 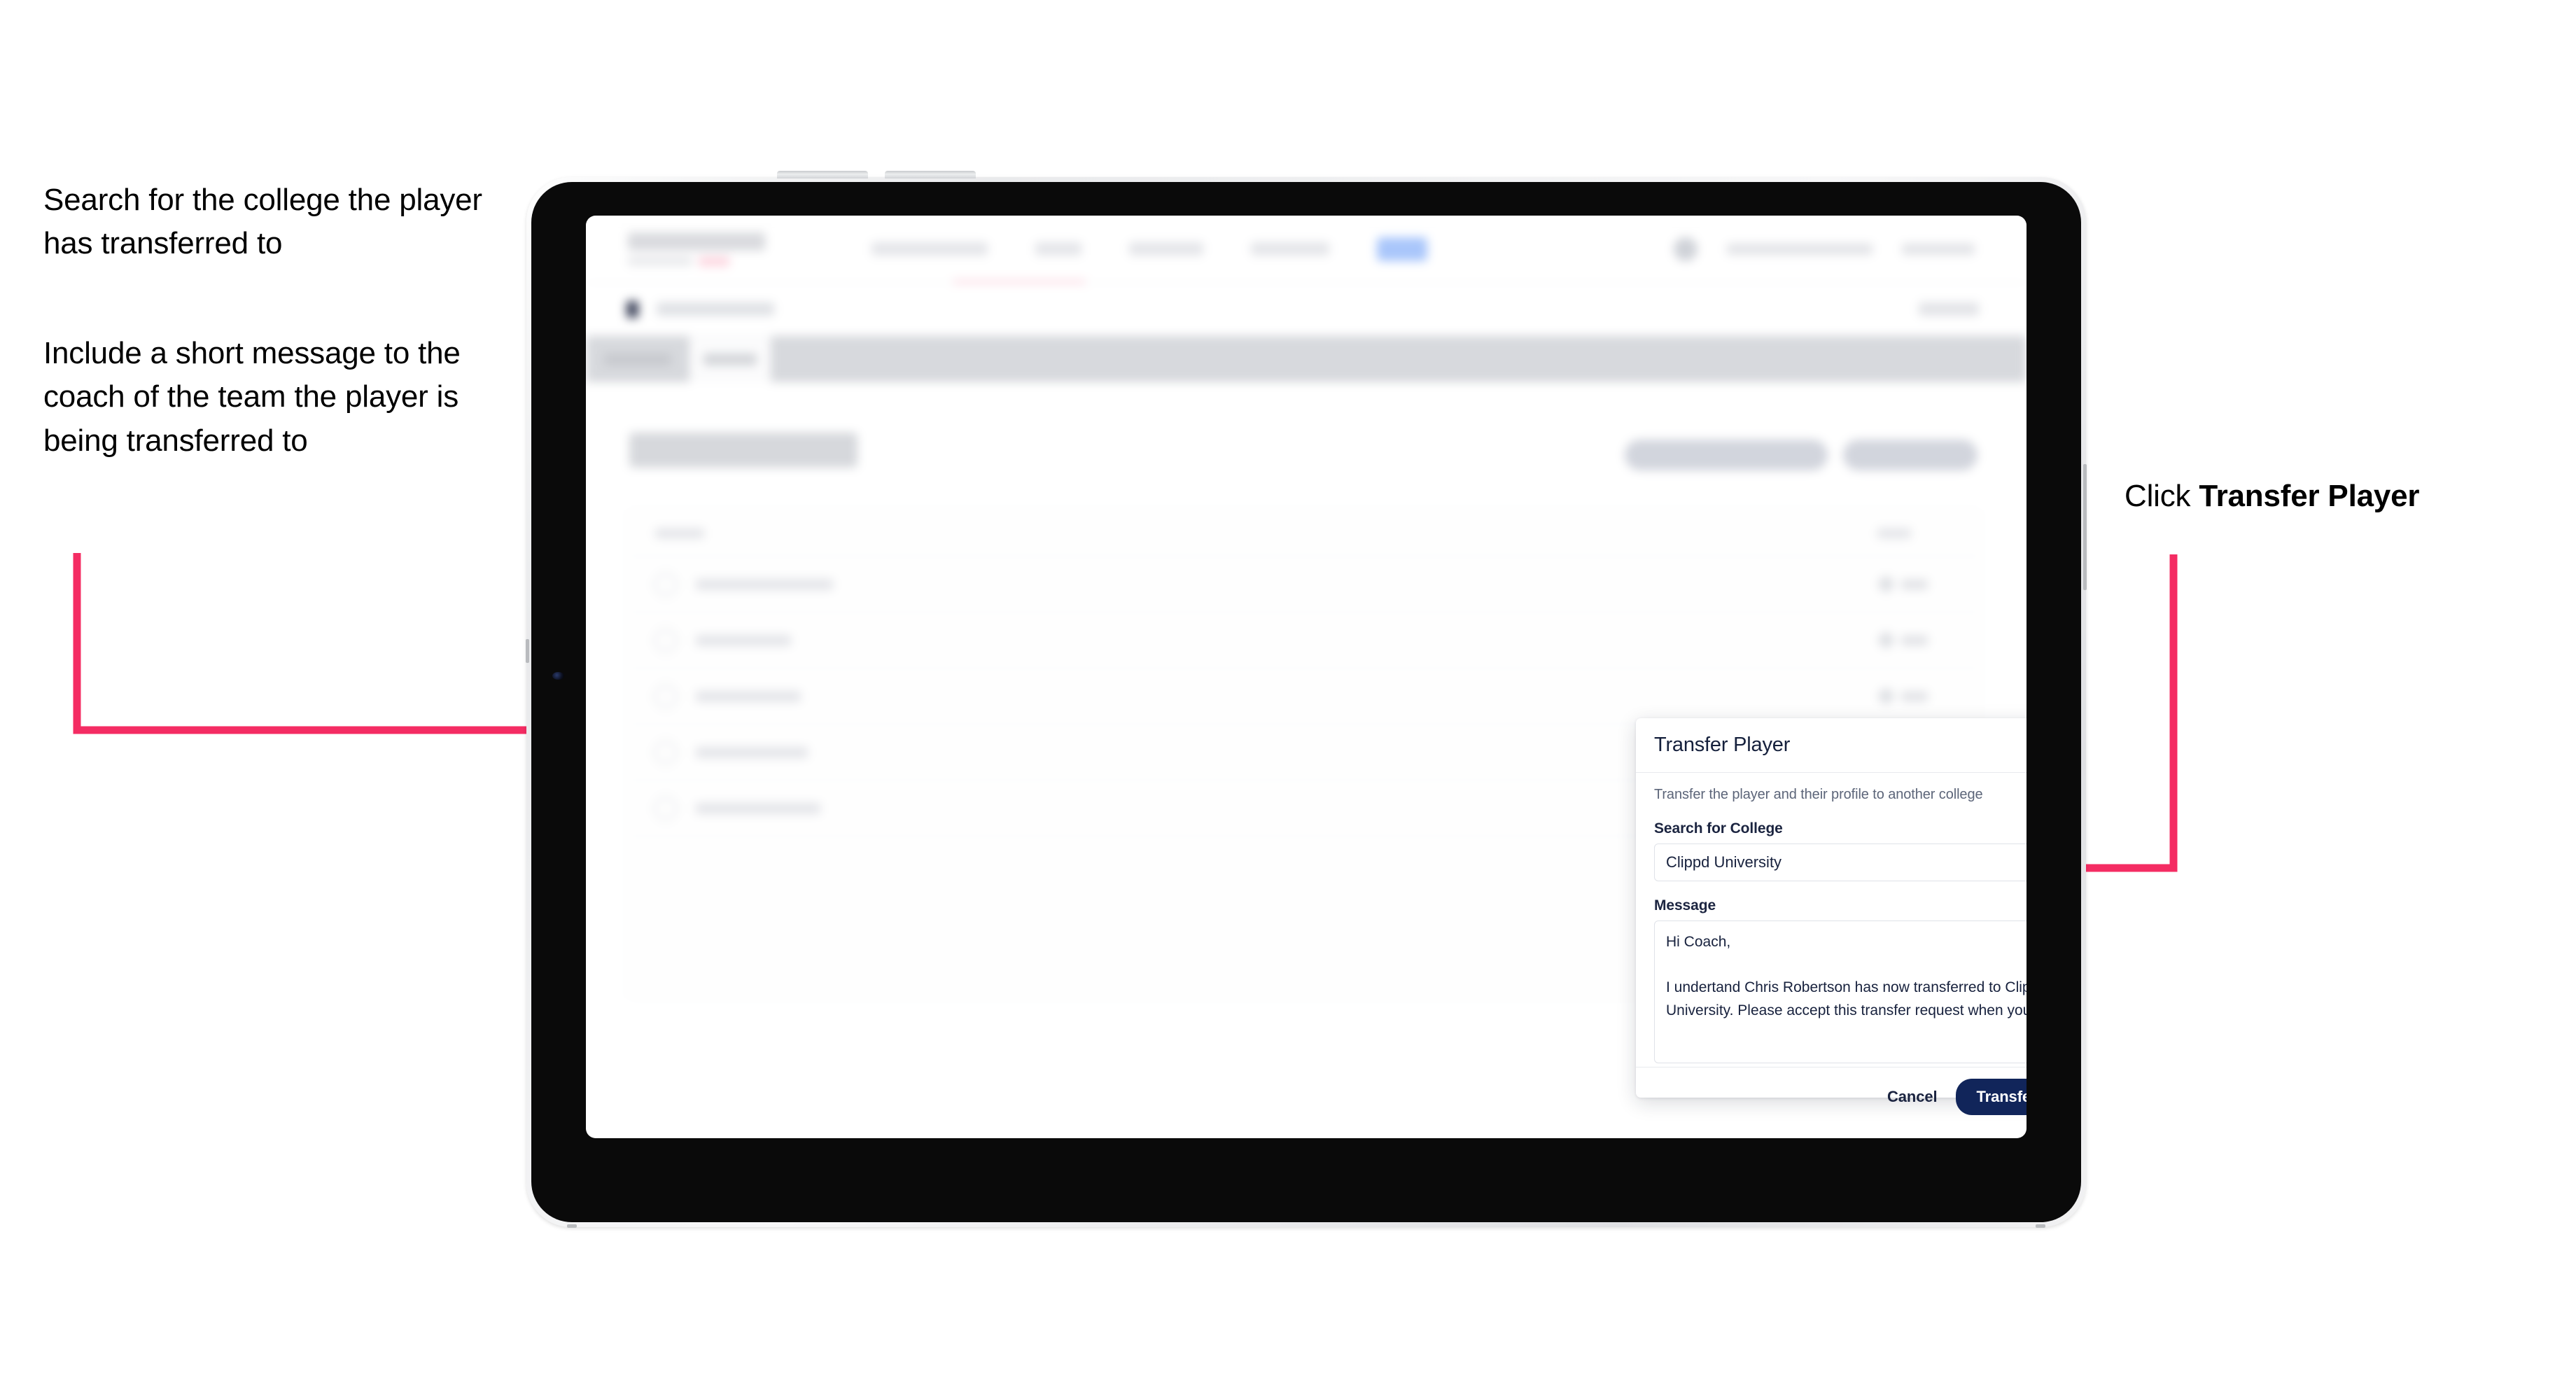 What do you see at coordinates (1894, 533) in the screenshot?
I see `column-header-edit` at bounding box center [1894, 533].